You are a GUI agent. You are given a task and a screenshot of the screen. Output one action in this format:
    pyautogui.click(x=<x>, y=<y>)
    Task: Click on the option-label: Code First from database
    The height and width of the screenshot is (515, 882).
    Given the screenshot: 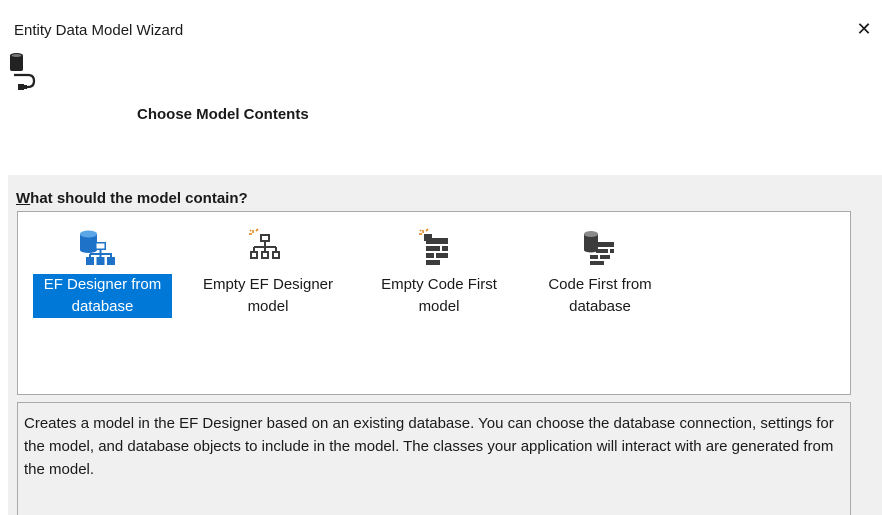 What is the action you would take?
    pyautogui.click(x=600, y=295)
    